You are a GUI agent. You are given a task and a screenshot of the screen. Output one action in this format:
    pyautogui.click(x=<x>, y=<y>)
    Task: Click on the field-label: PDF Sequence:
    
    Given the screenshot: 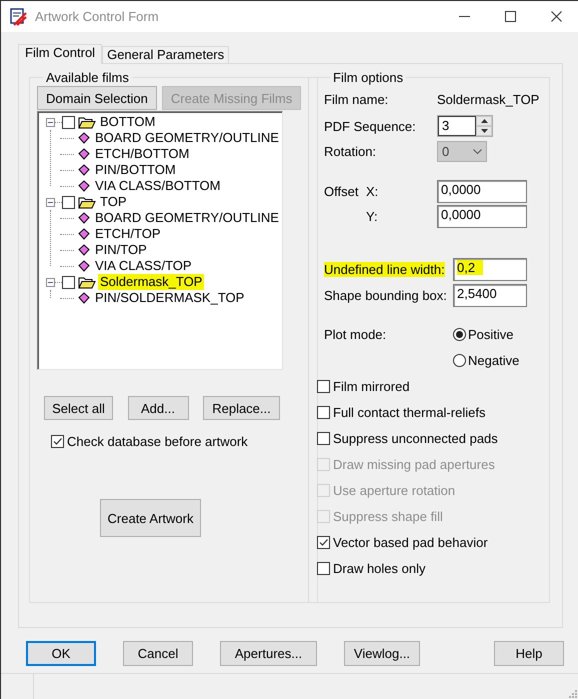 What is the action you would take?
    pyautogui.click(x=370, y=126)
    